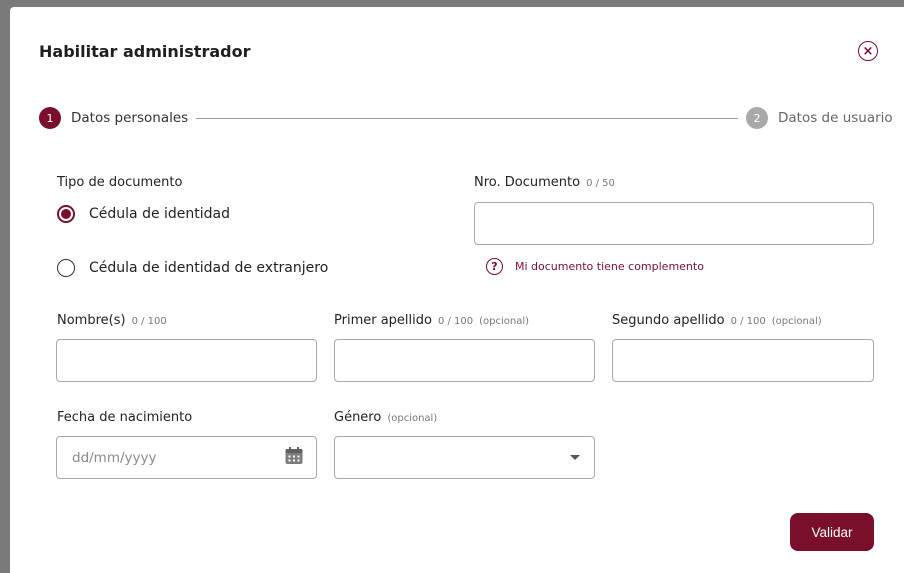  I want to click on dialog-title: Habilitar administrador, so click(145, 51).